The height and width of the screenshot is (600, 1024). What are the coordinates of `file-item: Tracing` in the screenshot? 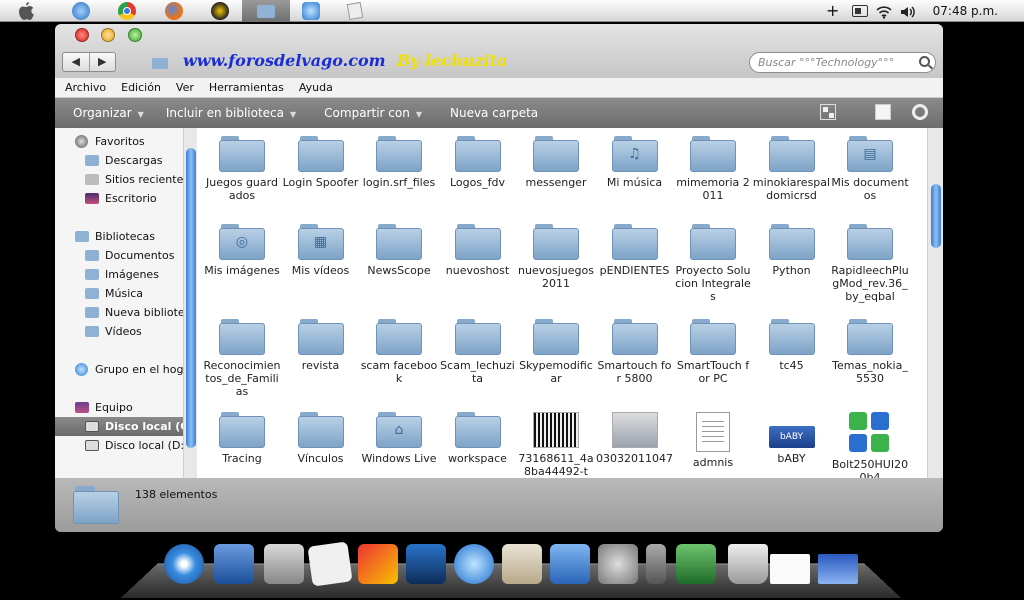 It's located at (242, 438).